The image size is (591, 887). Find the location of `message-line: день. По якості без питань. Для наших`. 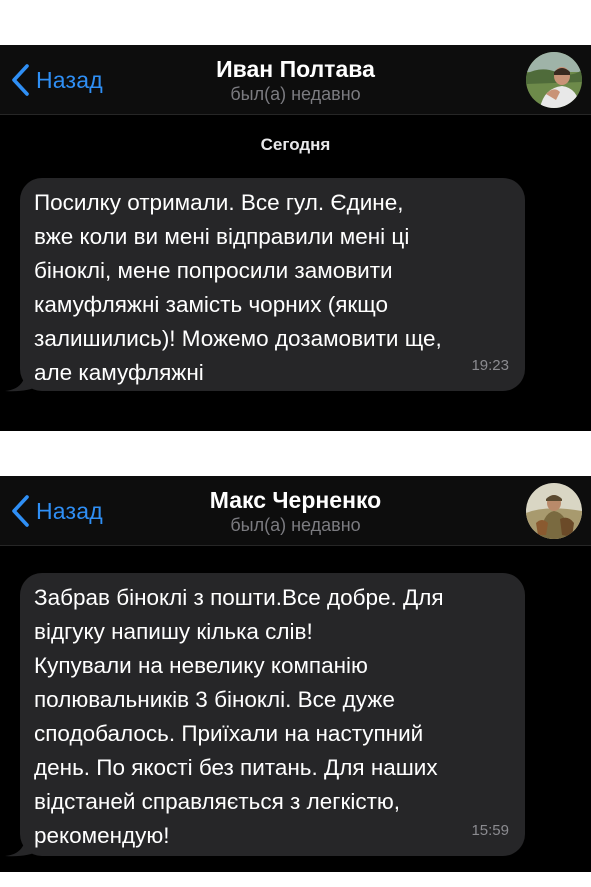

message-line: день. По якості без питань. Для наших is located at coordinates (236, 767).